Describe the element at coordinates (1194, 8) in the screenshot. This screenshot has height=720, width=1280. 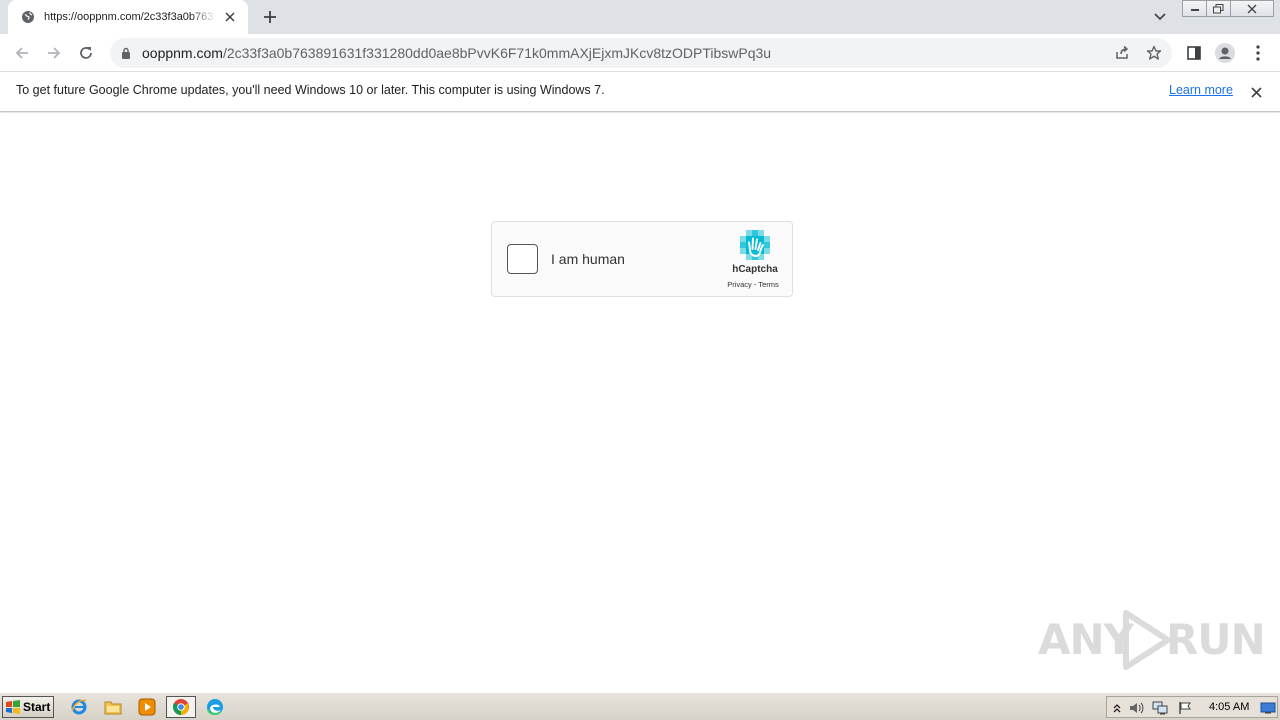
I see `minimize-button` at that location.